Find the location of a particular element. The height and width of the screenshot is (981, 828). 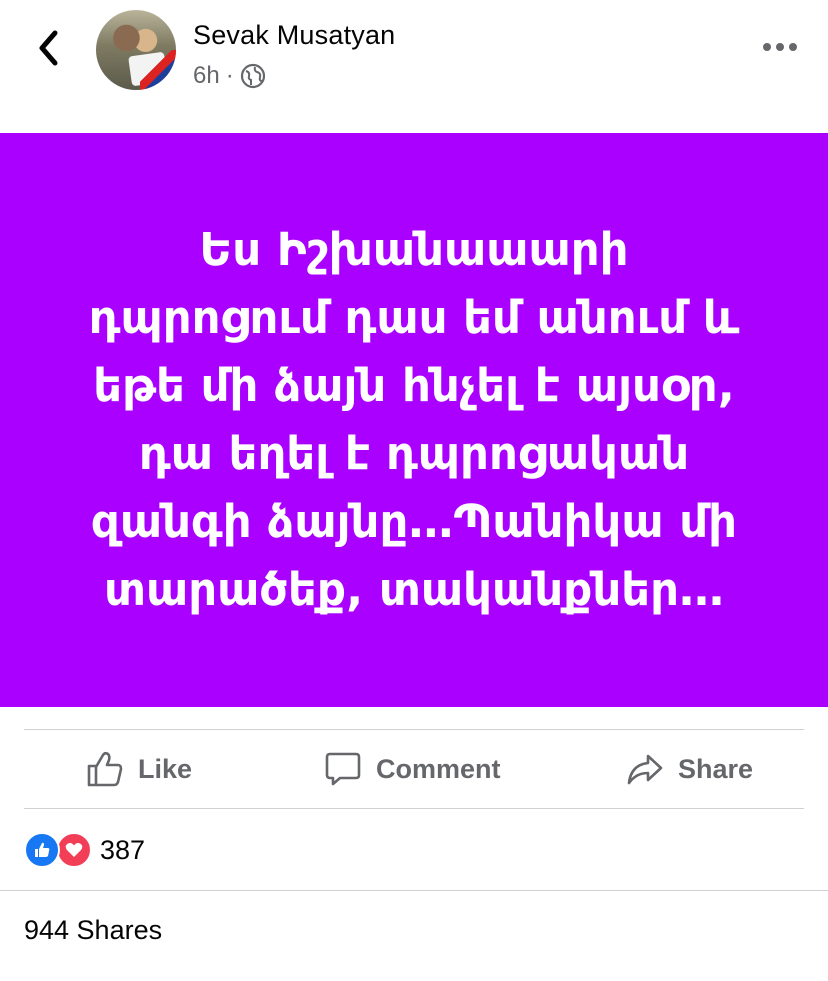

like-button: Like is located at coordinates (139, 769).